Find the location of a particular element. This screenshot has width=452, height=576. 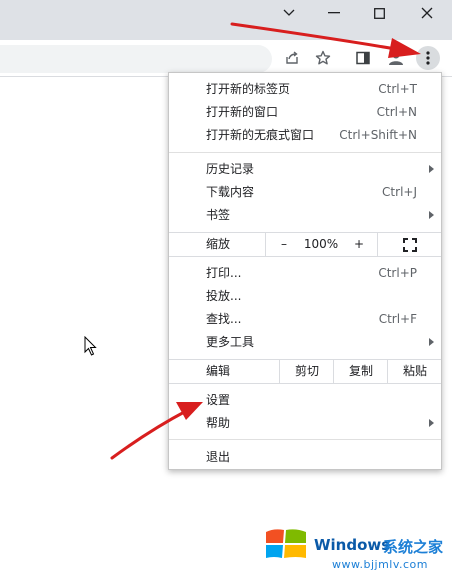

annotation-arrow-bottom is located at coordinates (156, 431).